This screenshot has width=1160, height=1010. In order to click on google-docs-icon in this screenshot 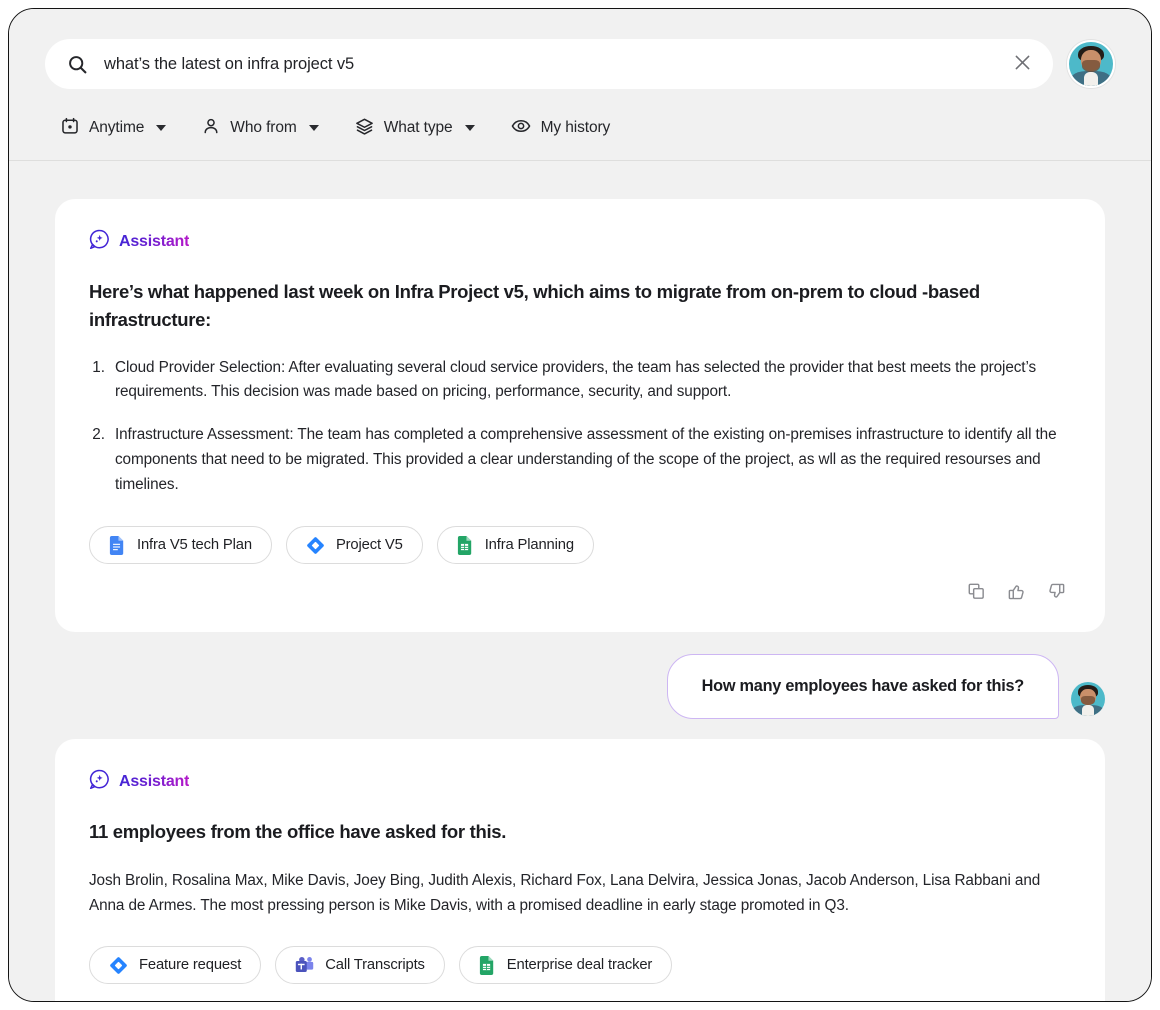, I will do `click(117, 545)`.